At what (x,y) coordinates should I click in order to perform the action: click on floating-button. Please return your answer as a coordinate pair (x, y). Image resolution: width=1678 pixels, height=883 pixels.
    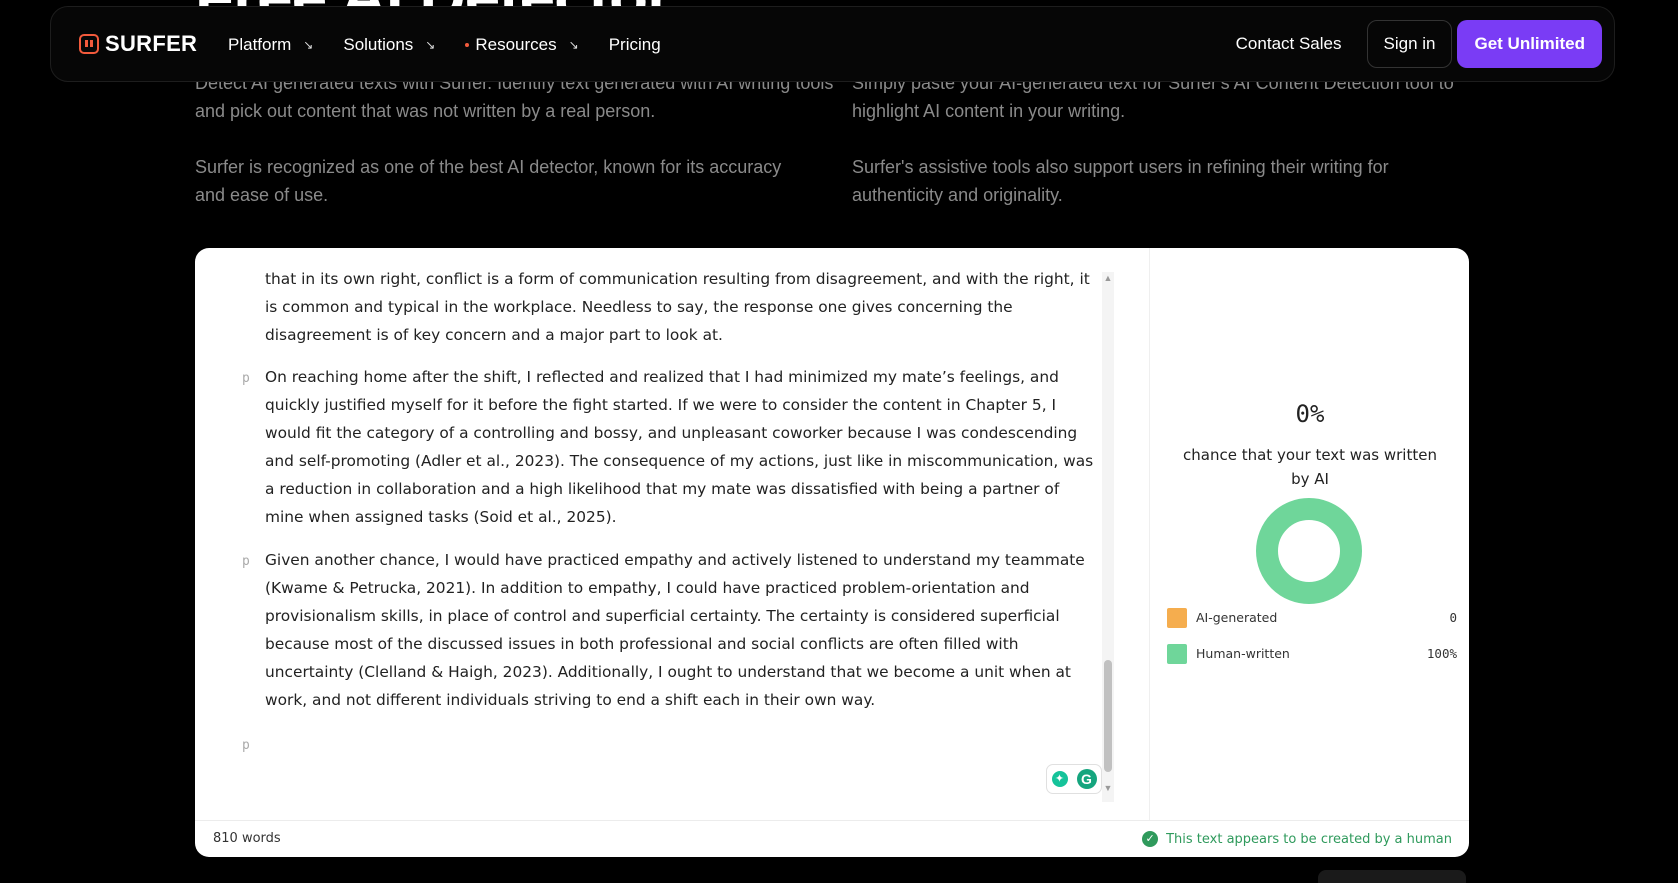
    Looking at the image, I should click on (1392, 876).